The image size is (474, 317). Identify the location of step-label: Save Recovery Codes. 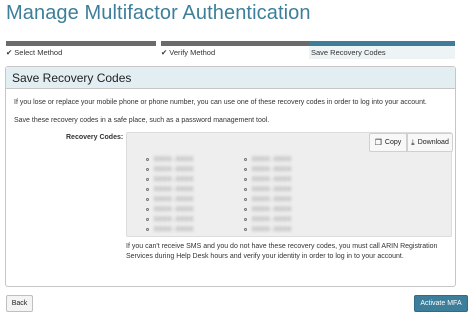
(348, 52).